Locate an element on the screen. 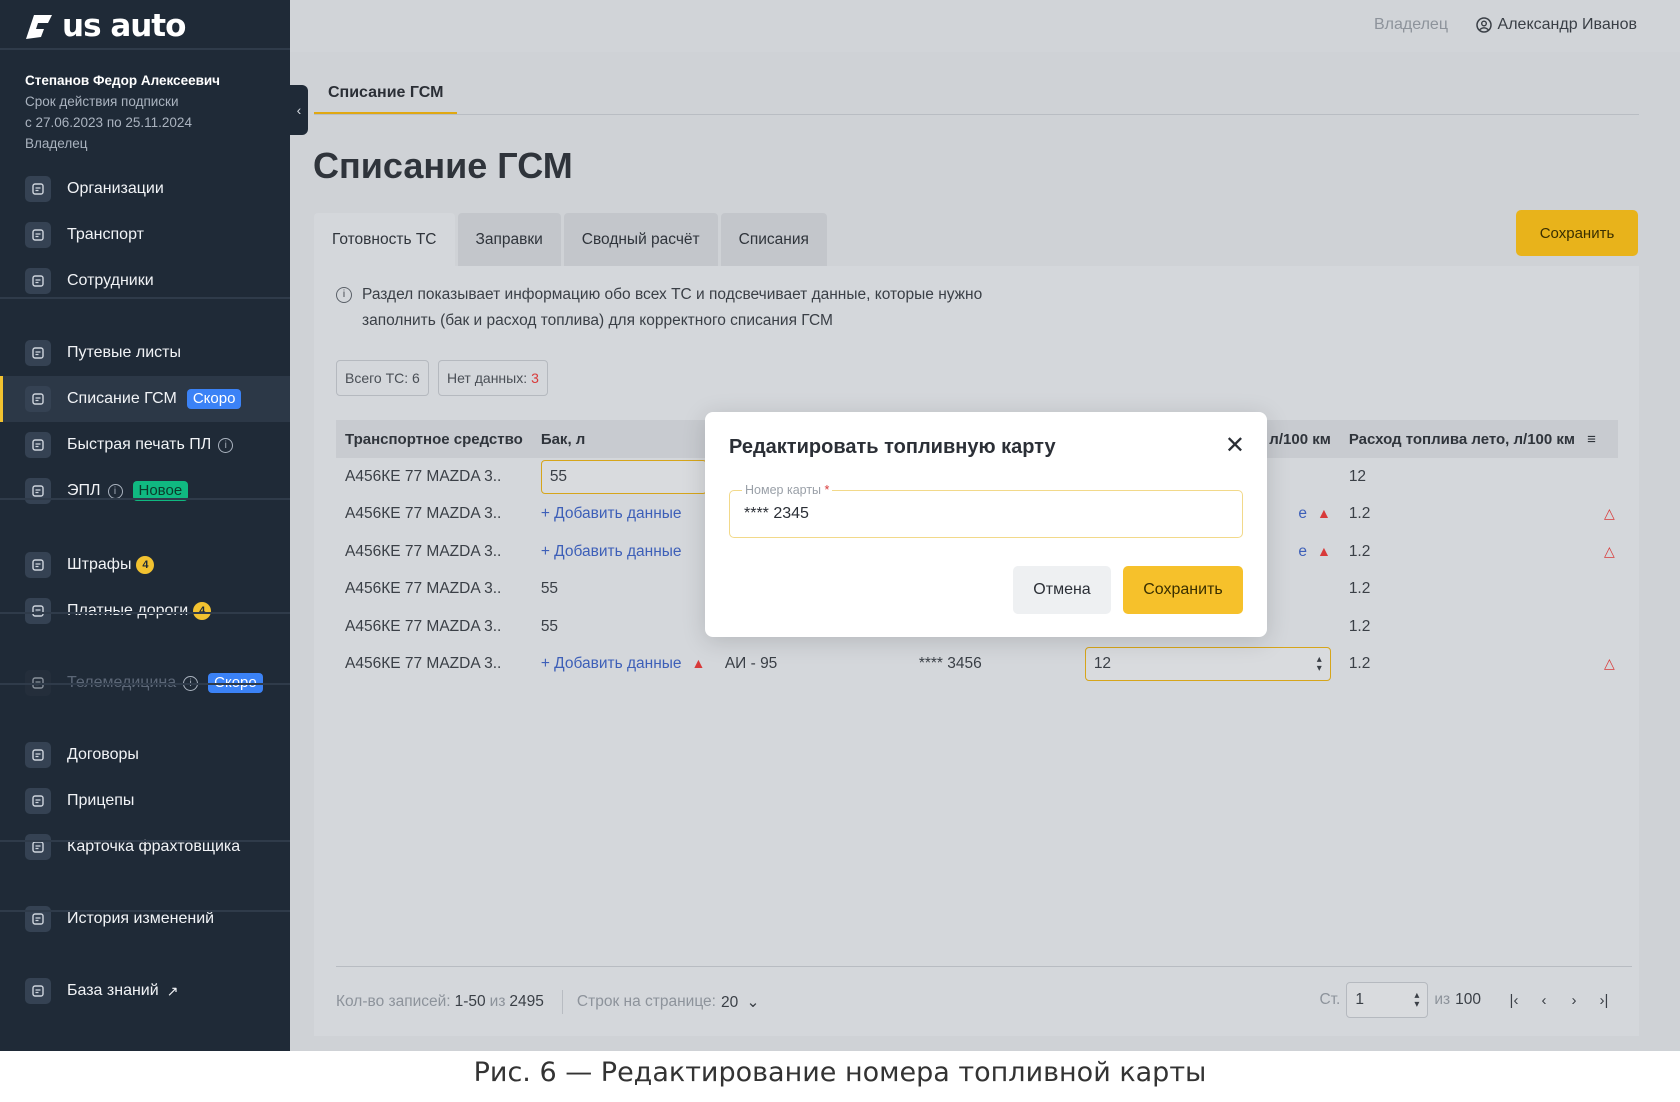 This screenshot has width=1680, height=1102. column-tank: Бак, л is located at coordinates (623, 439).